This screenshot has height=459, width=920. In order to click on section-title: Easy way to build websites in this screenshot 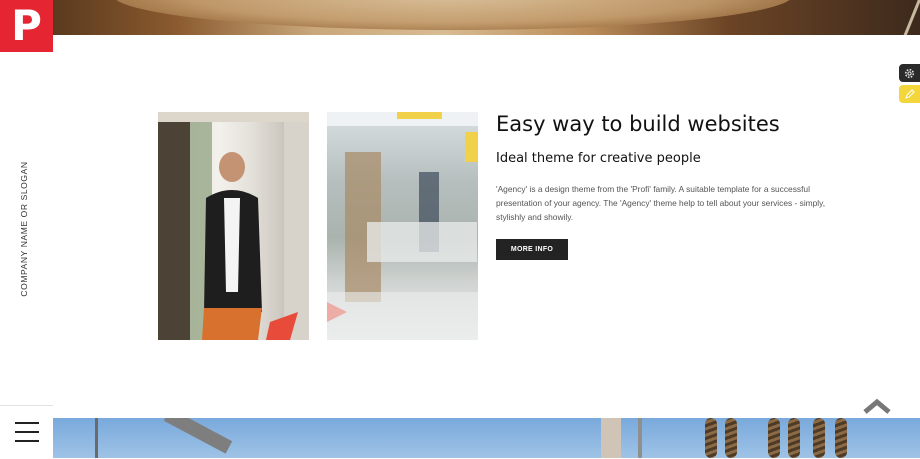, I will do `click(638, 124)`.